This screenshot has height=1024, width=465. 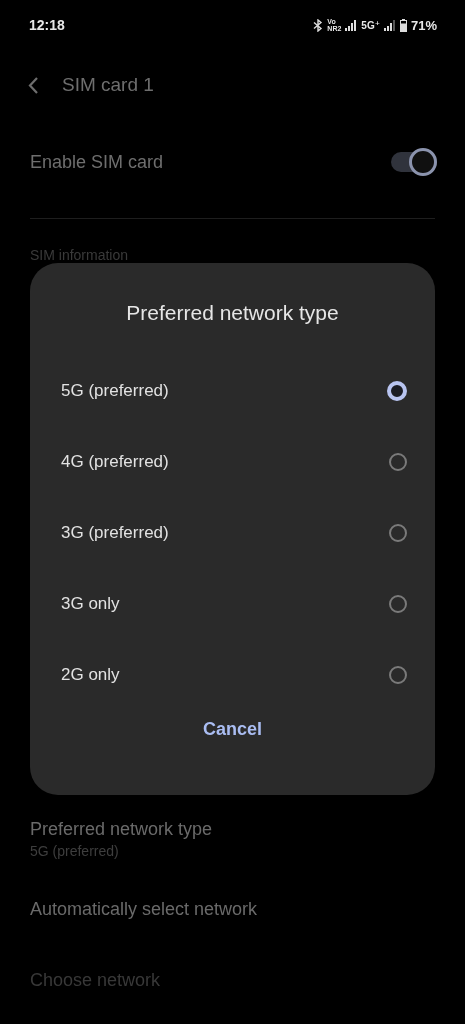 I want to click on option-label: 5G (preferred), so click(x=115, y=390).